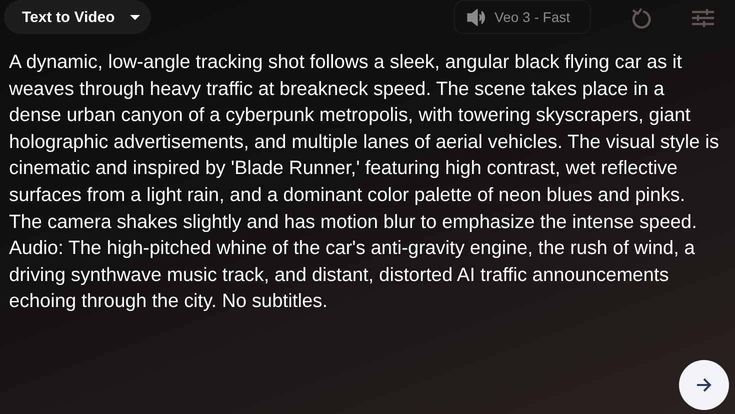  What do you see at coordinates (77, 17) in the screenshot?
I see `mode-dropdown: Text to Video` at bounding box center [77, 17].